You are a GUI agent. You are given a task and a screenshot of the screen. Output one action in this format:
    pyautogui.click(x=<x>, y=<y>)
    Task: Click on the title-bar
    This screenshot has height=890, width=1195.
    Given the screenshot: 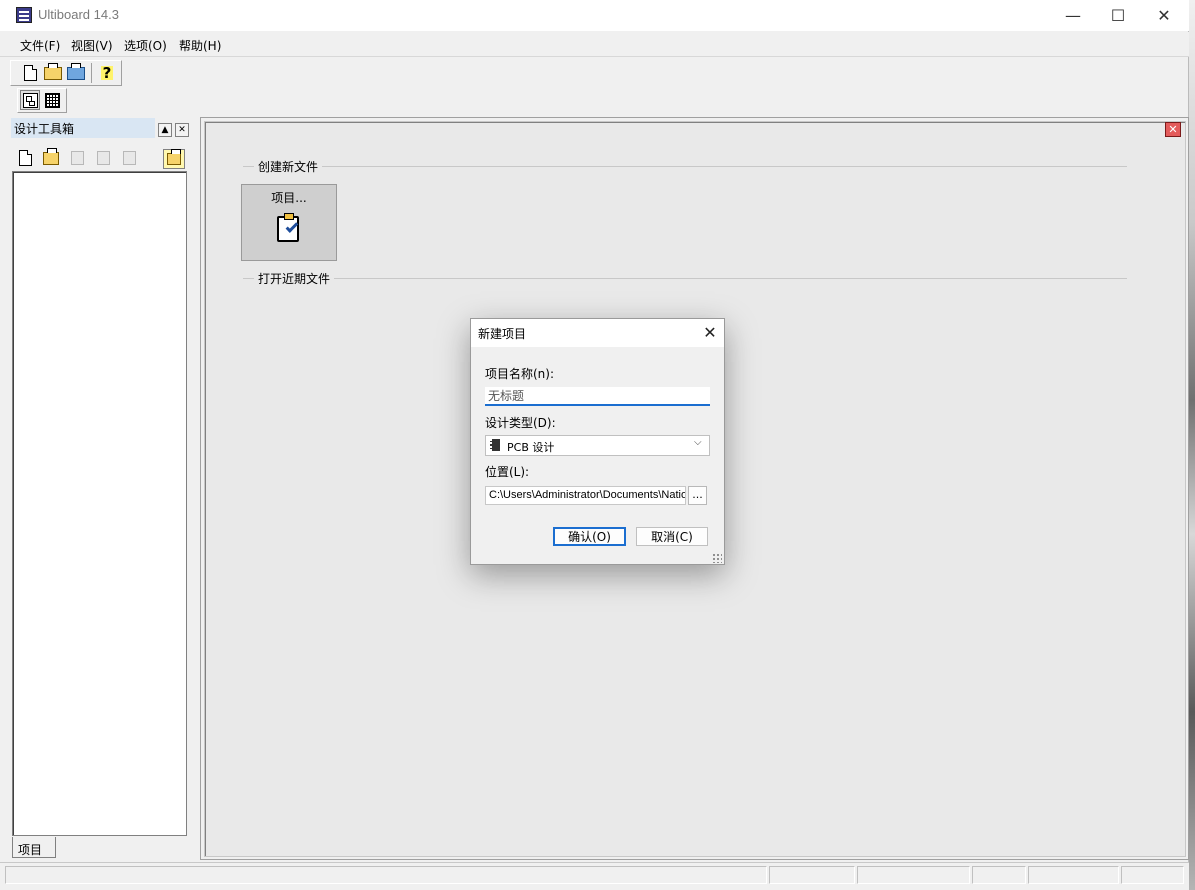 What is the action you would take?
    pyautogui.click(x=594, y=15)
    